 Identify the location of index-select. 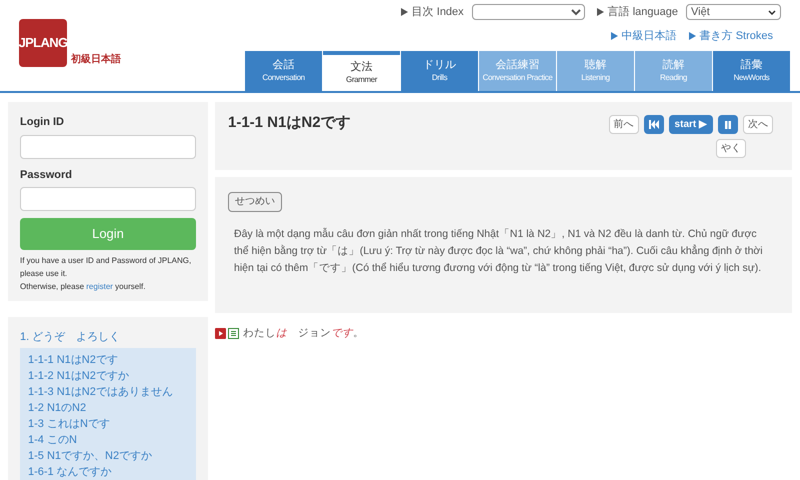
(528, 12).